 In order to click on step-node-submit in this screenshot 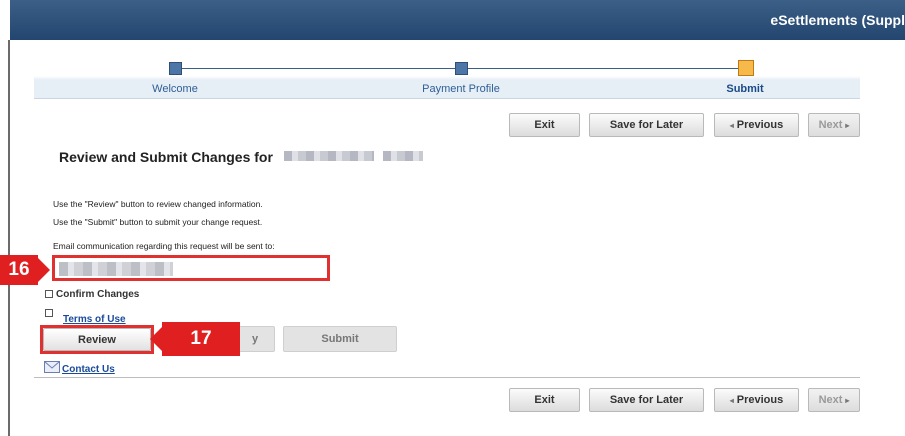, I will do `click(746, 68)`.